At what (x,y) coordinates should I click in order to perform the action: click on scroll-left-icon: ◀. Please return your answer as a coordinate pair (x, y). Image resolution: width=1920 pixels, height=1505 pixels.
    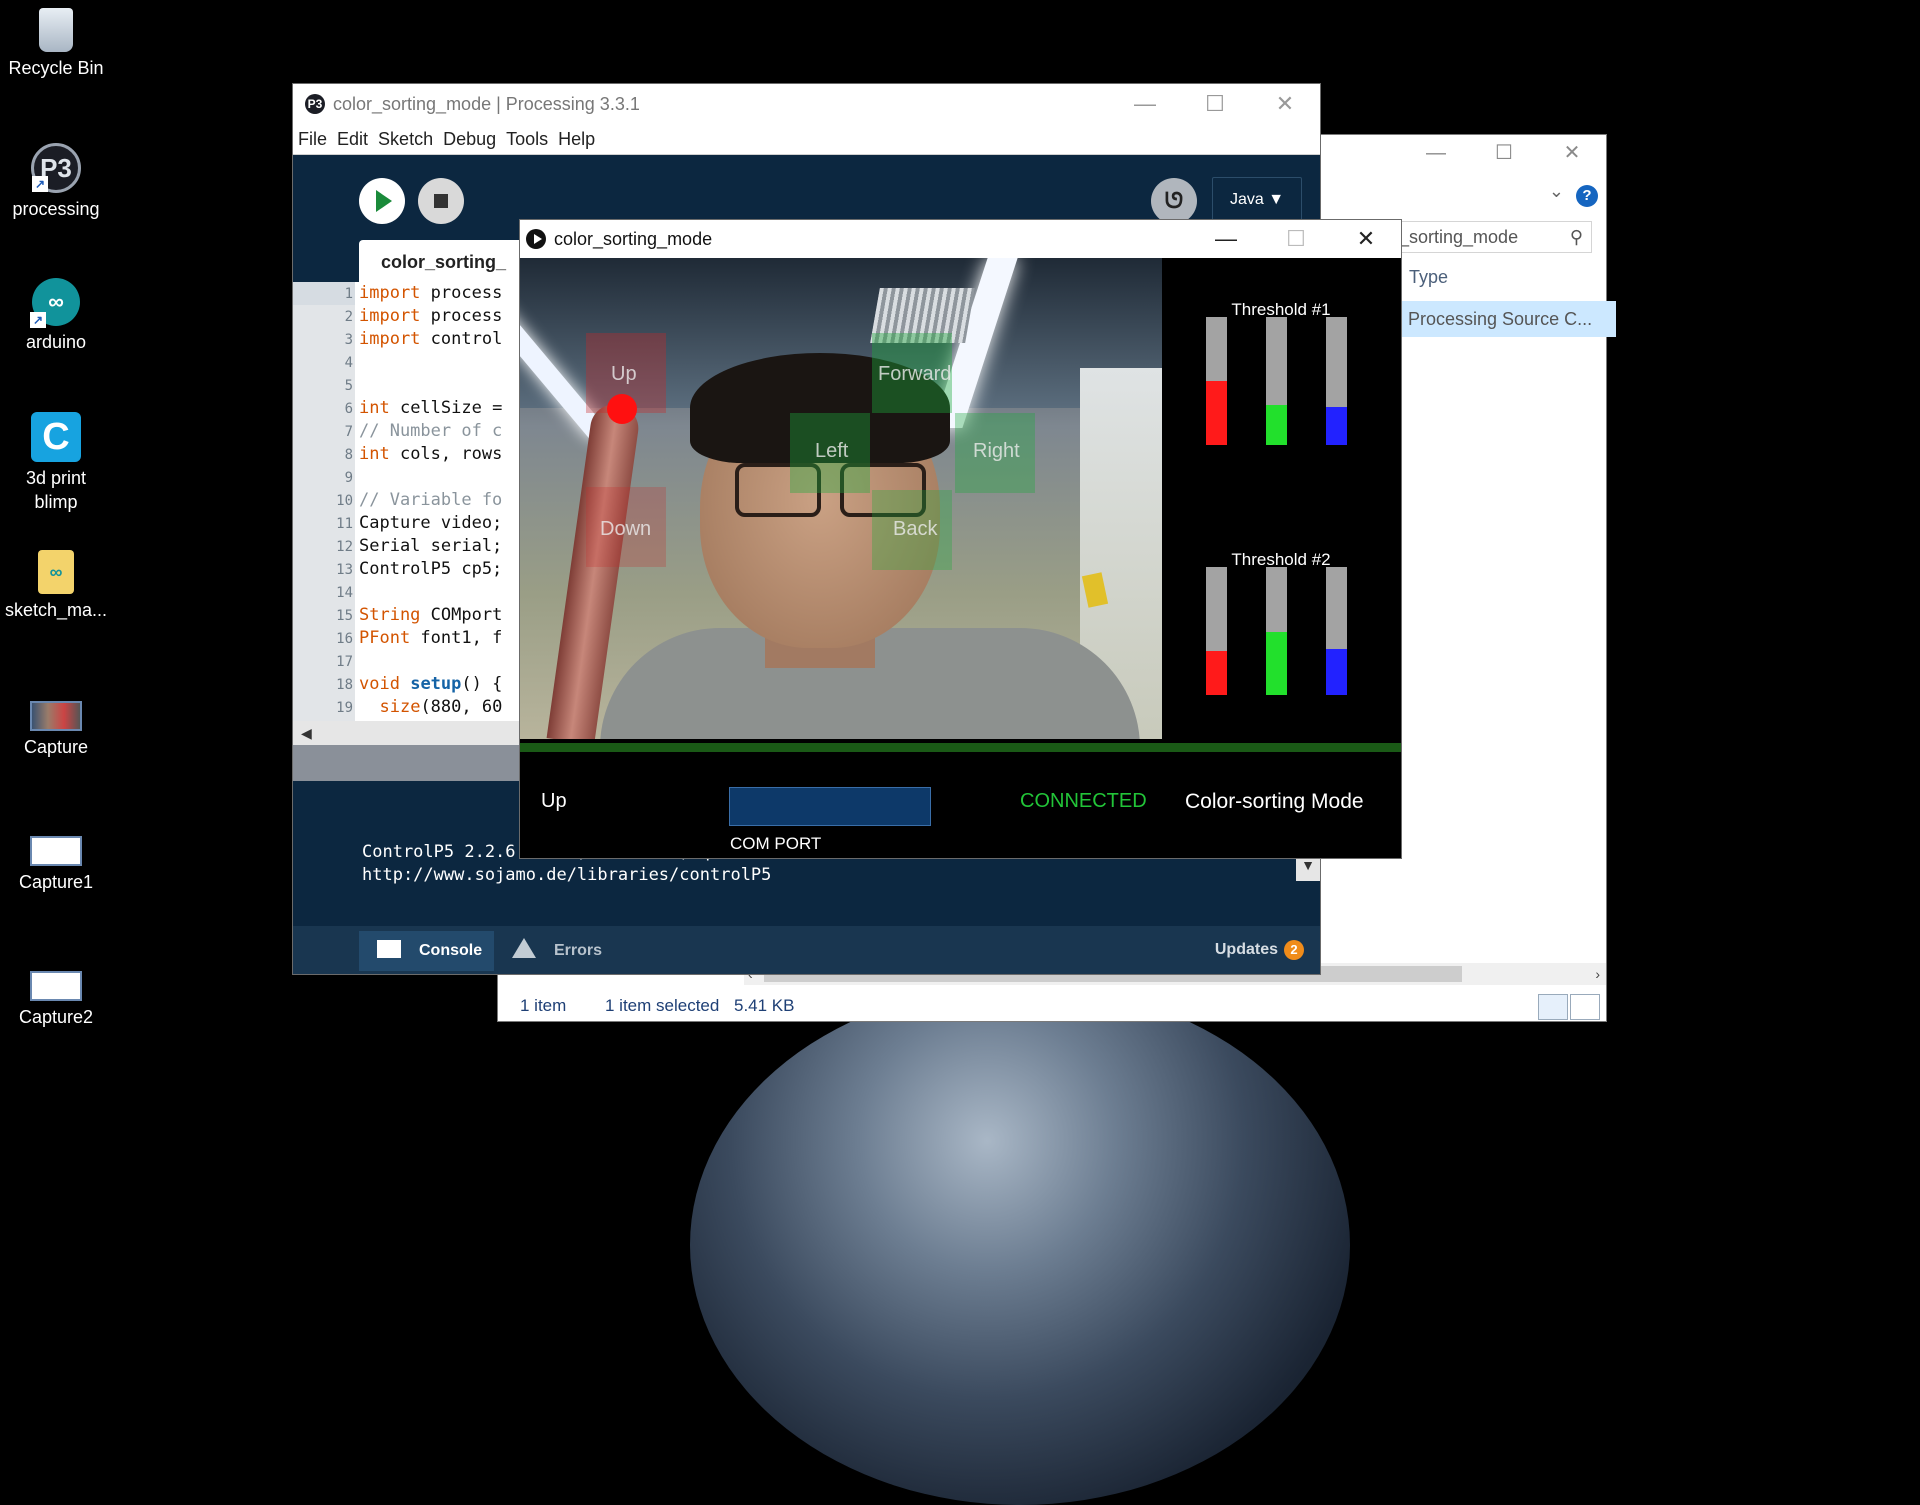
    Looking at the image, I should click on (306, 733).